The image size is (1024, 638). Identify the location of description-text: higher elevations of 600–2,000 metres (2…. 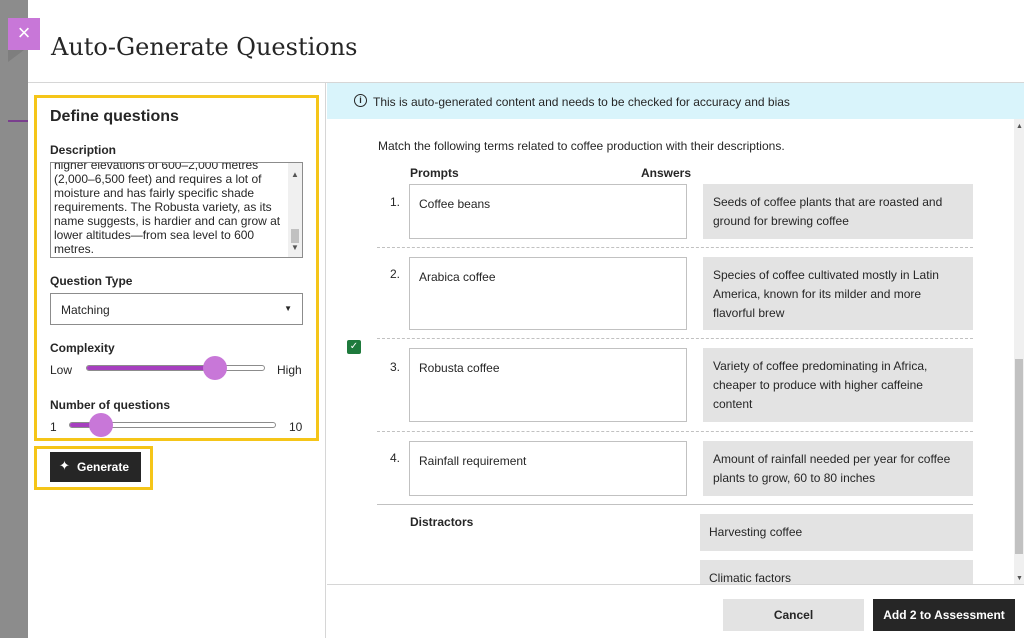
(167, 209).